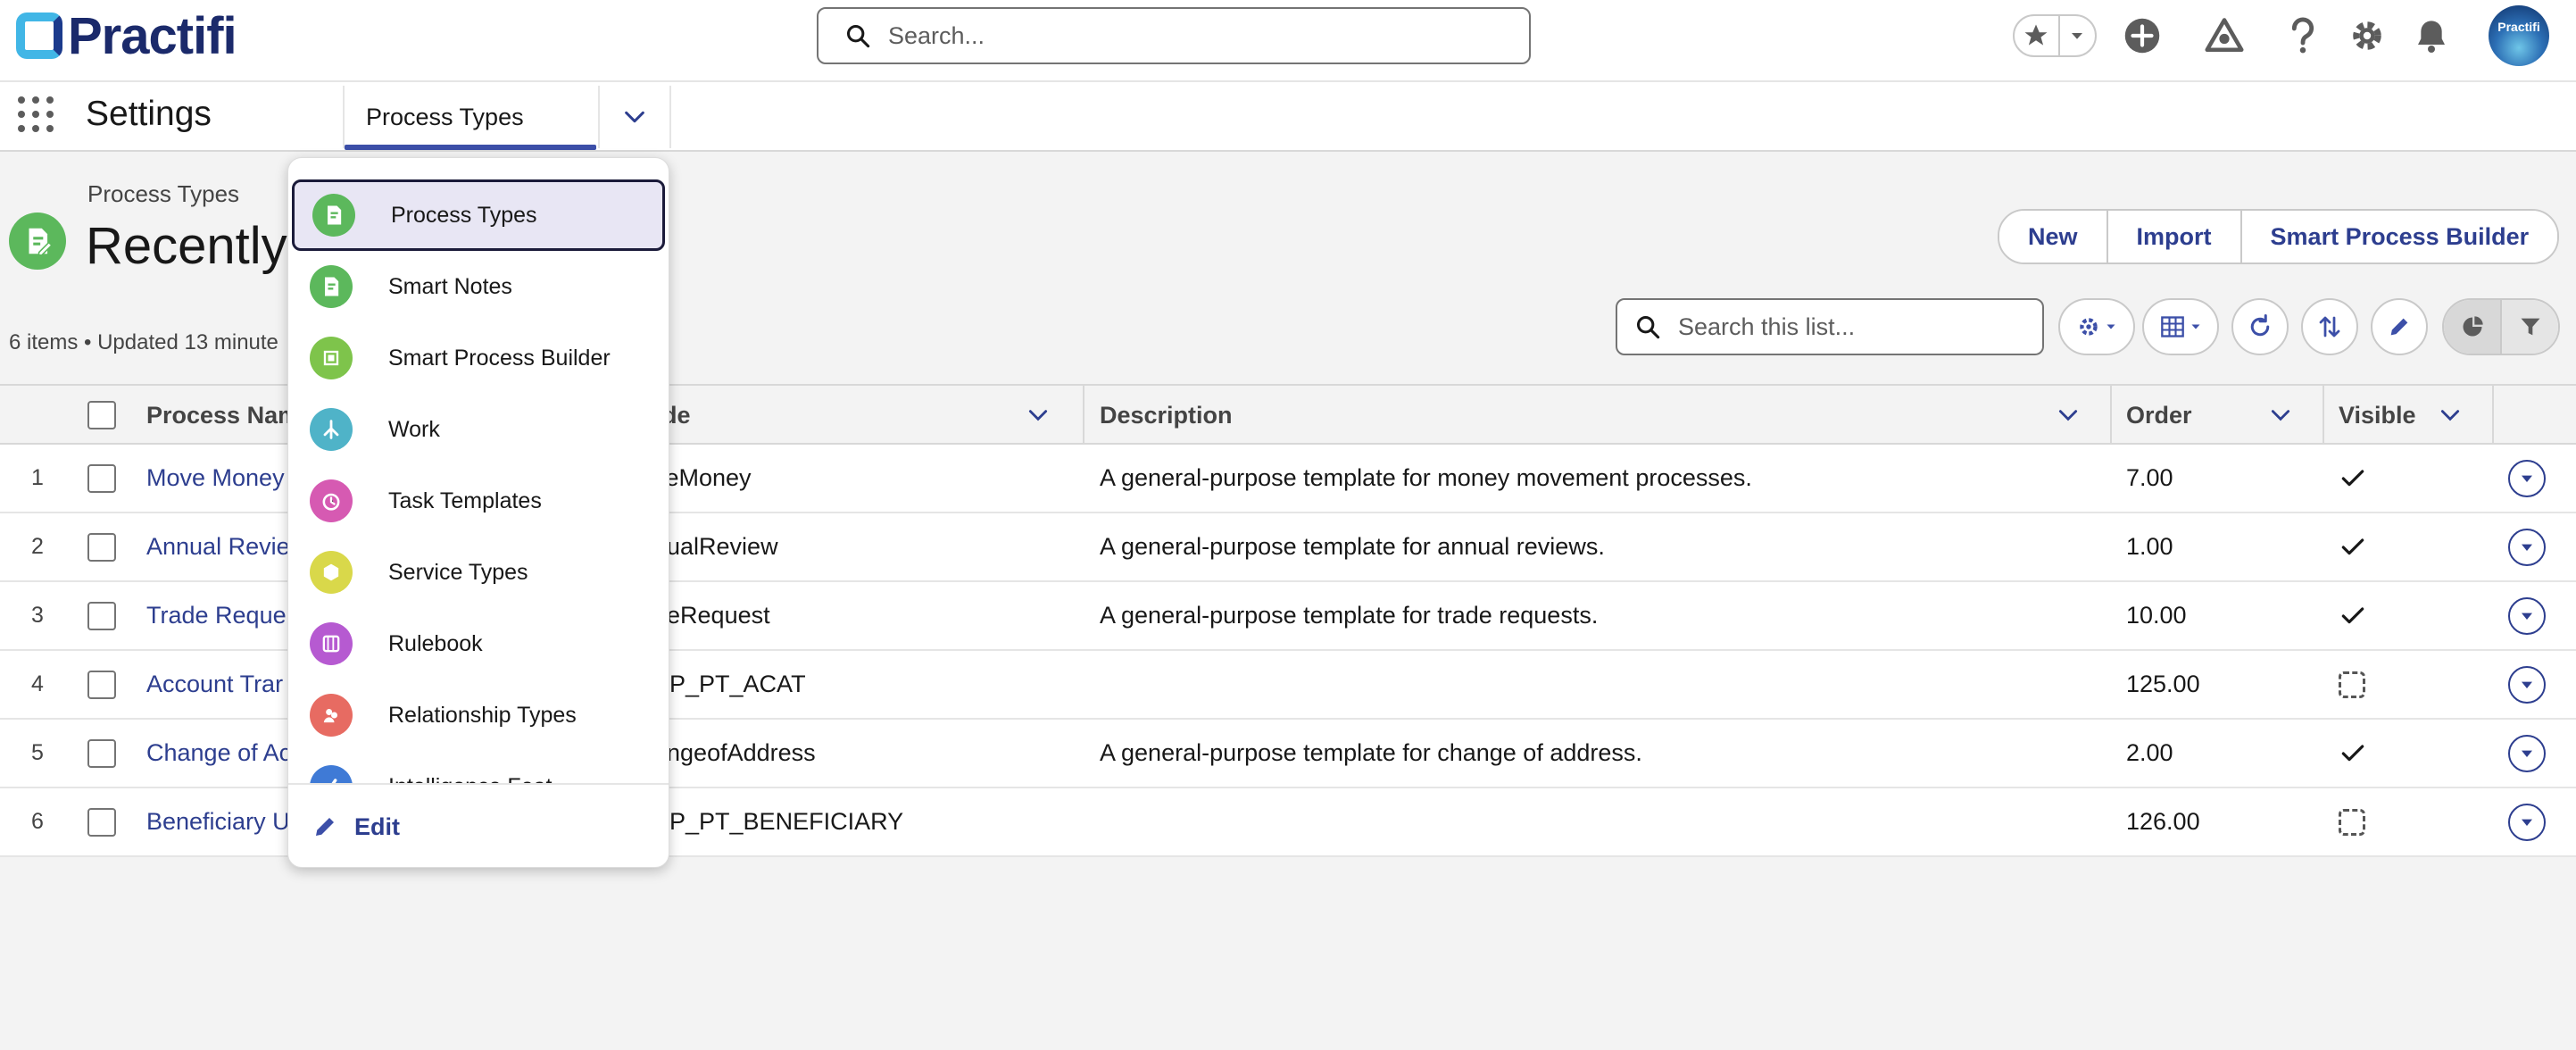 The height and width of the screenshot is (1050, 2576). Describe the element at coordinates (2053, 237) in the screenshot. I see `new-button: New` at that location.